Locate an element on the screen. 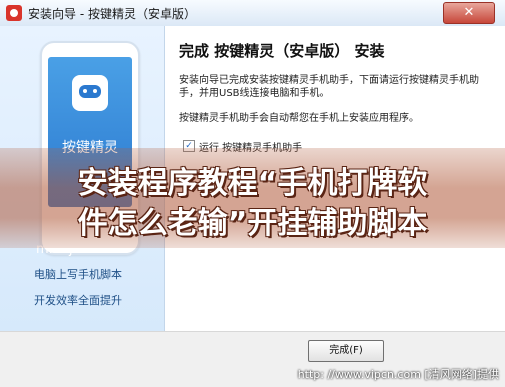 This screenshot has width=505, height=387. auto-install-note: 按键精灵手机助手会自动帮您在手机上安装应用程序。 is located at coordinates (299, 118).